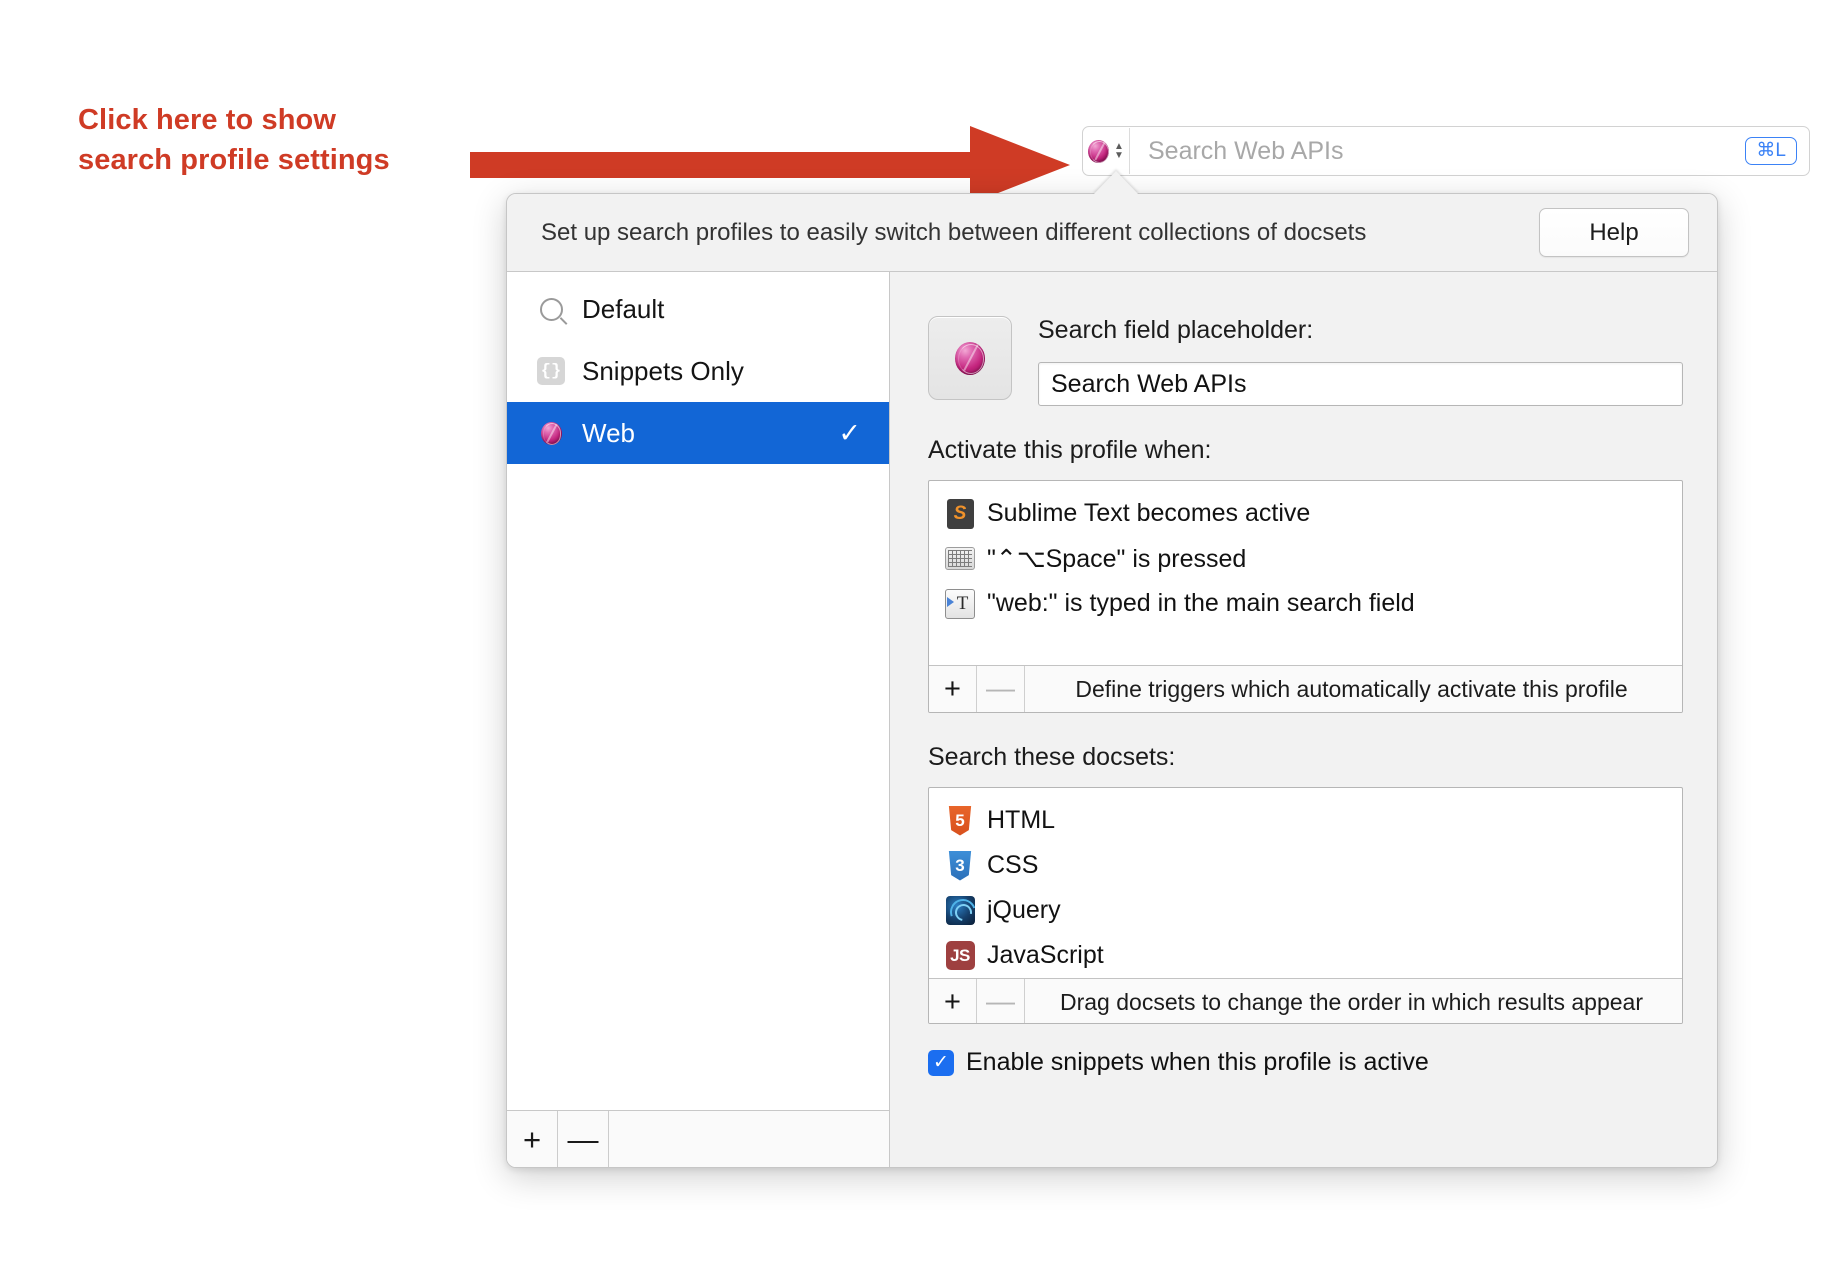 Image resolution: width=1848 pixels, height=1280 pixels. I want to click on docsets-section-label: Search these docsets:, so click(1052, 757).